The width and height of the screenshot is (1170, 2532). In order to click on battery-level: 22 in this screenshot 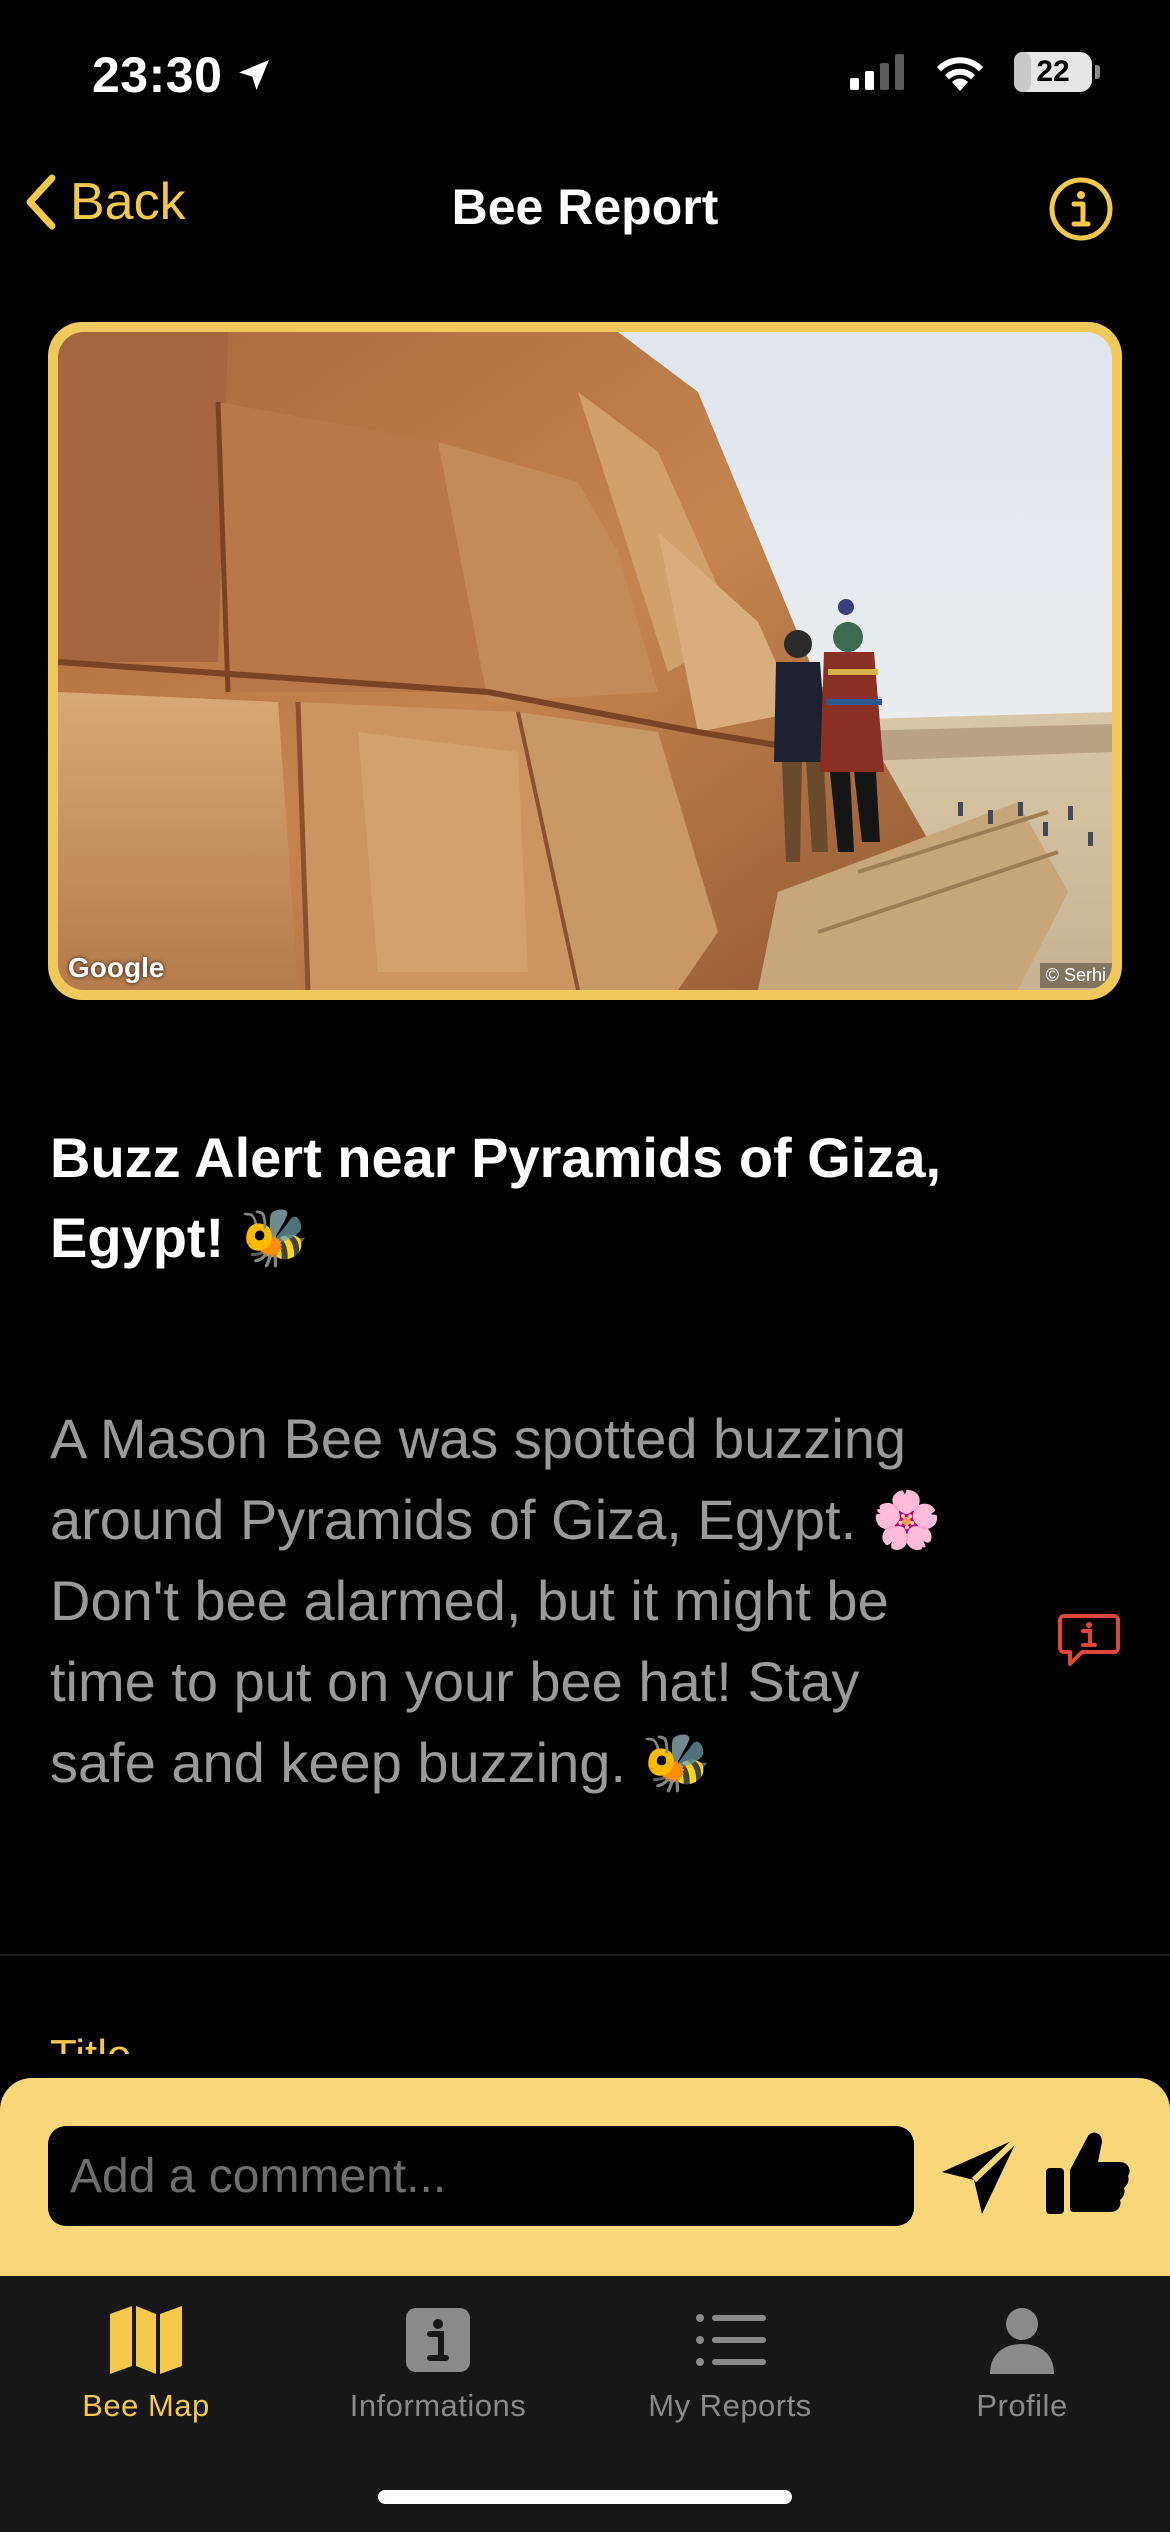, I will do `click(1053, 71)`.